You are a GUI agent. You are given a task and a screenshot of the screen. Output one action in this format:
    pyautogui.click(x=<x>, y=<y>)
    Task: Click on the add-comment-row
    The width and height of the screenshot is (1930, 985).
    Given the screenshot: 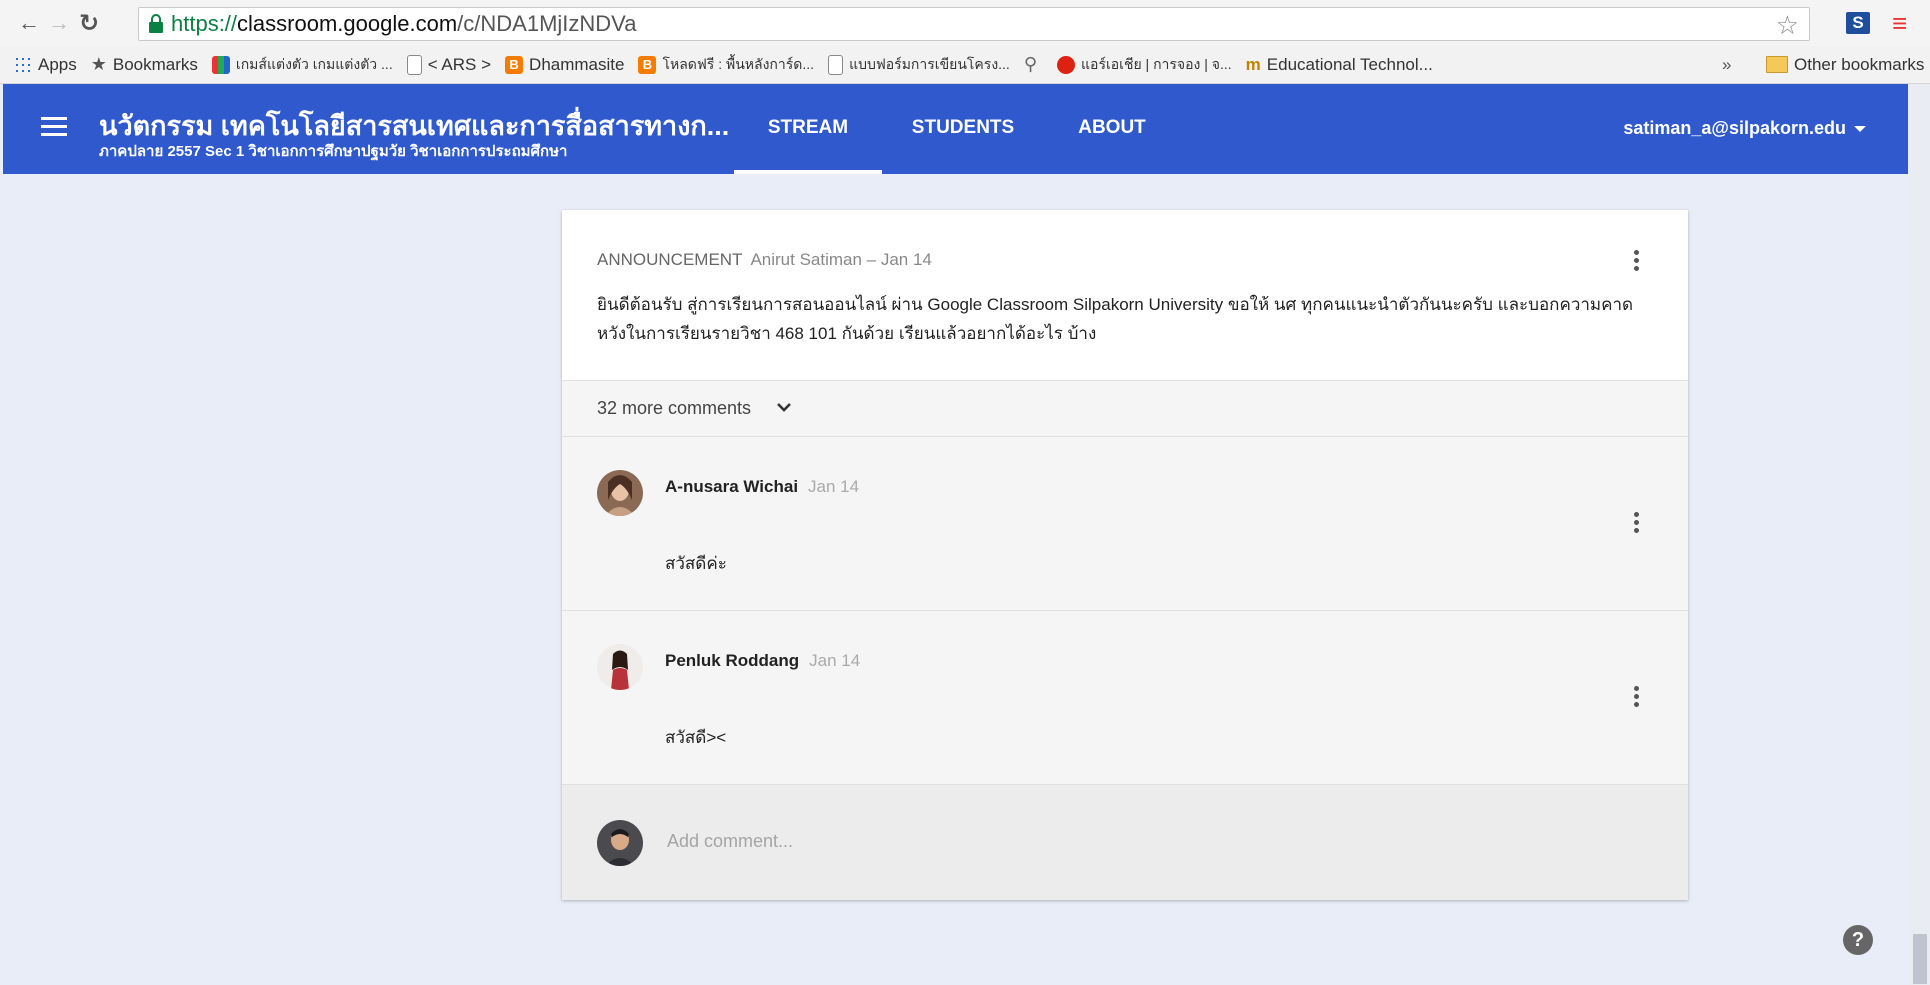 What is the action you would take?
    pyautogui.click(x=1125, y=842)
    